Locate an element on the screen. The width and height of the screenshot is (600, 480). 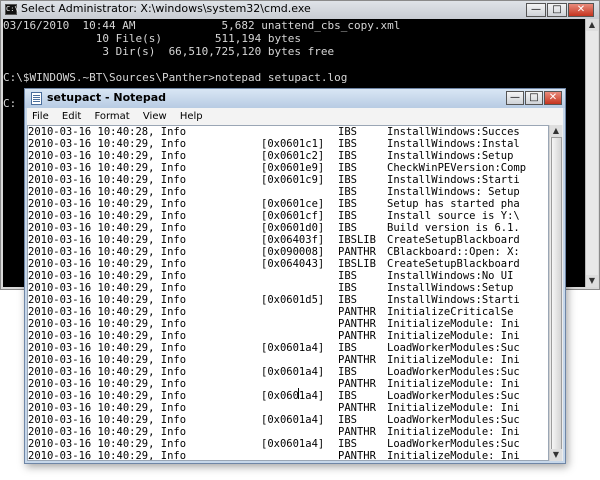
menu-edit: Edit is located at coordinates (71, 116).